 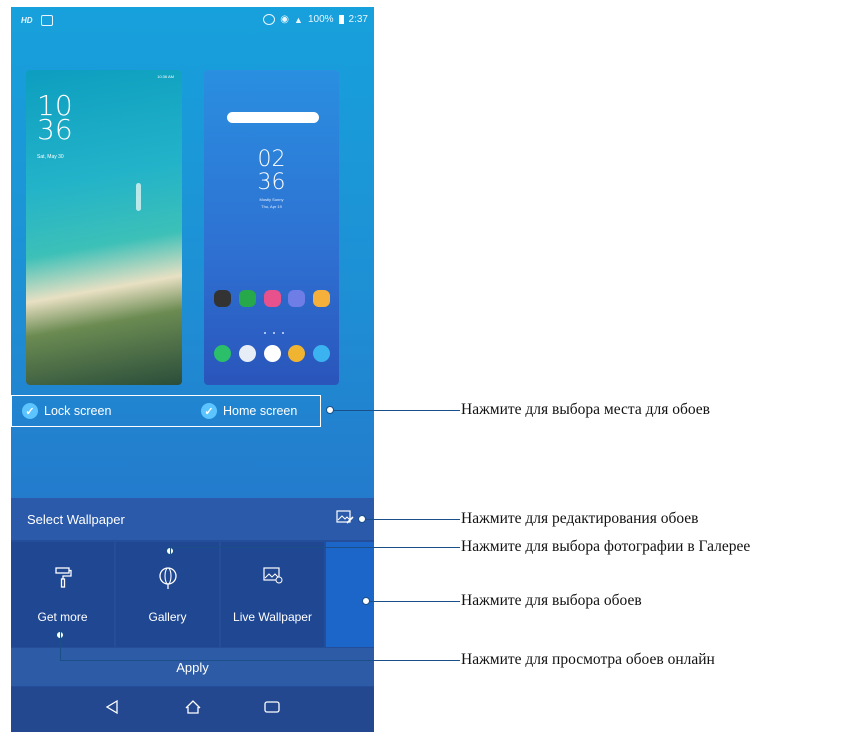 What do you see at coordinates (138, 197) in the screenshot?
I see `lock-preview-boat` at bounding box center [138, 197].